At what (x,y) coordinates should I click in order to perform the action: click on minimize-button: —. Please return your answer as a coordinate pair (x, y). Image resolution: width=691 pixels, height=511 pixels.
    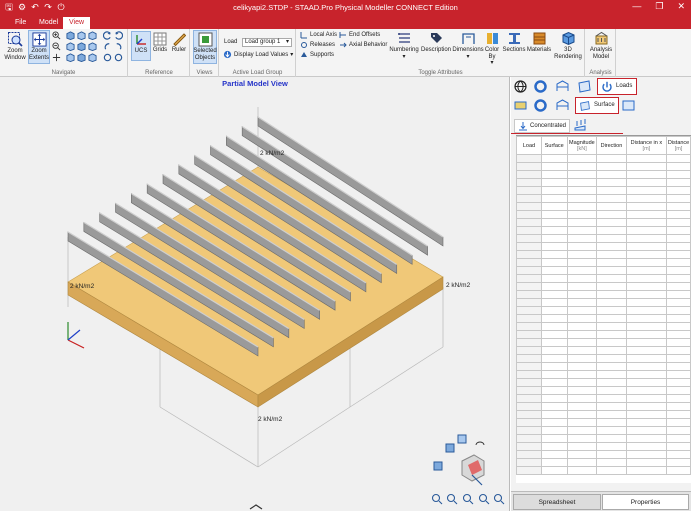
    Looking at the image, I should click on (636, 6).